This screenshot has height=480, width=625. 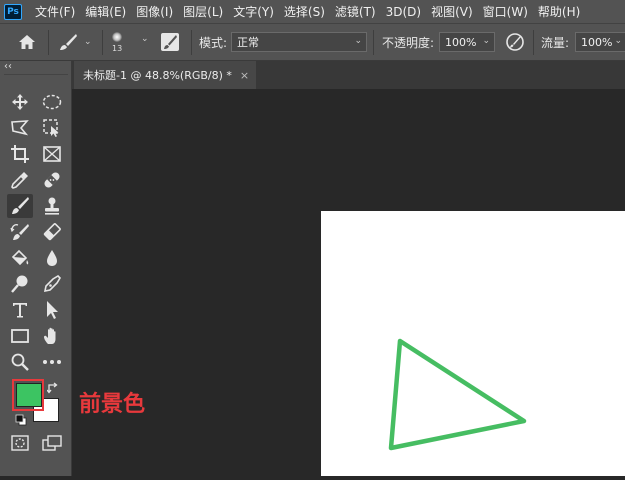 I want to click on home-button, so click(x=27, y=42).